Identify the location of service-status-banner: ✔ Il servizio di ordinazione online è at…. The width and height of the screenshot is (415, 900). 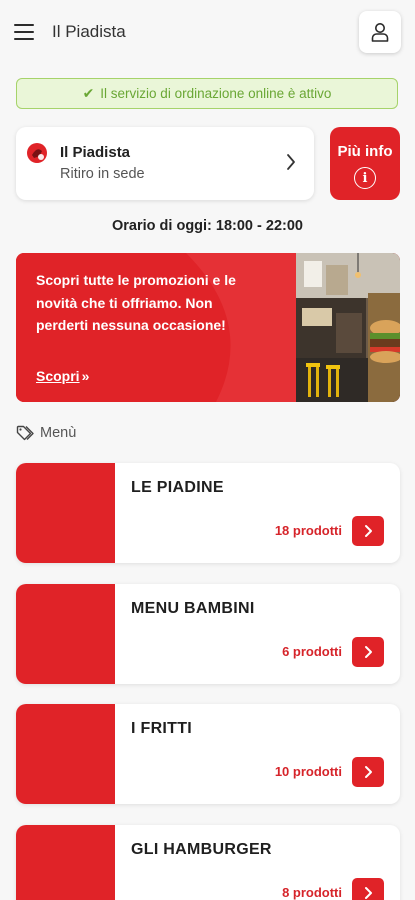
(207, 93).